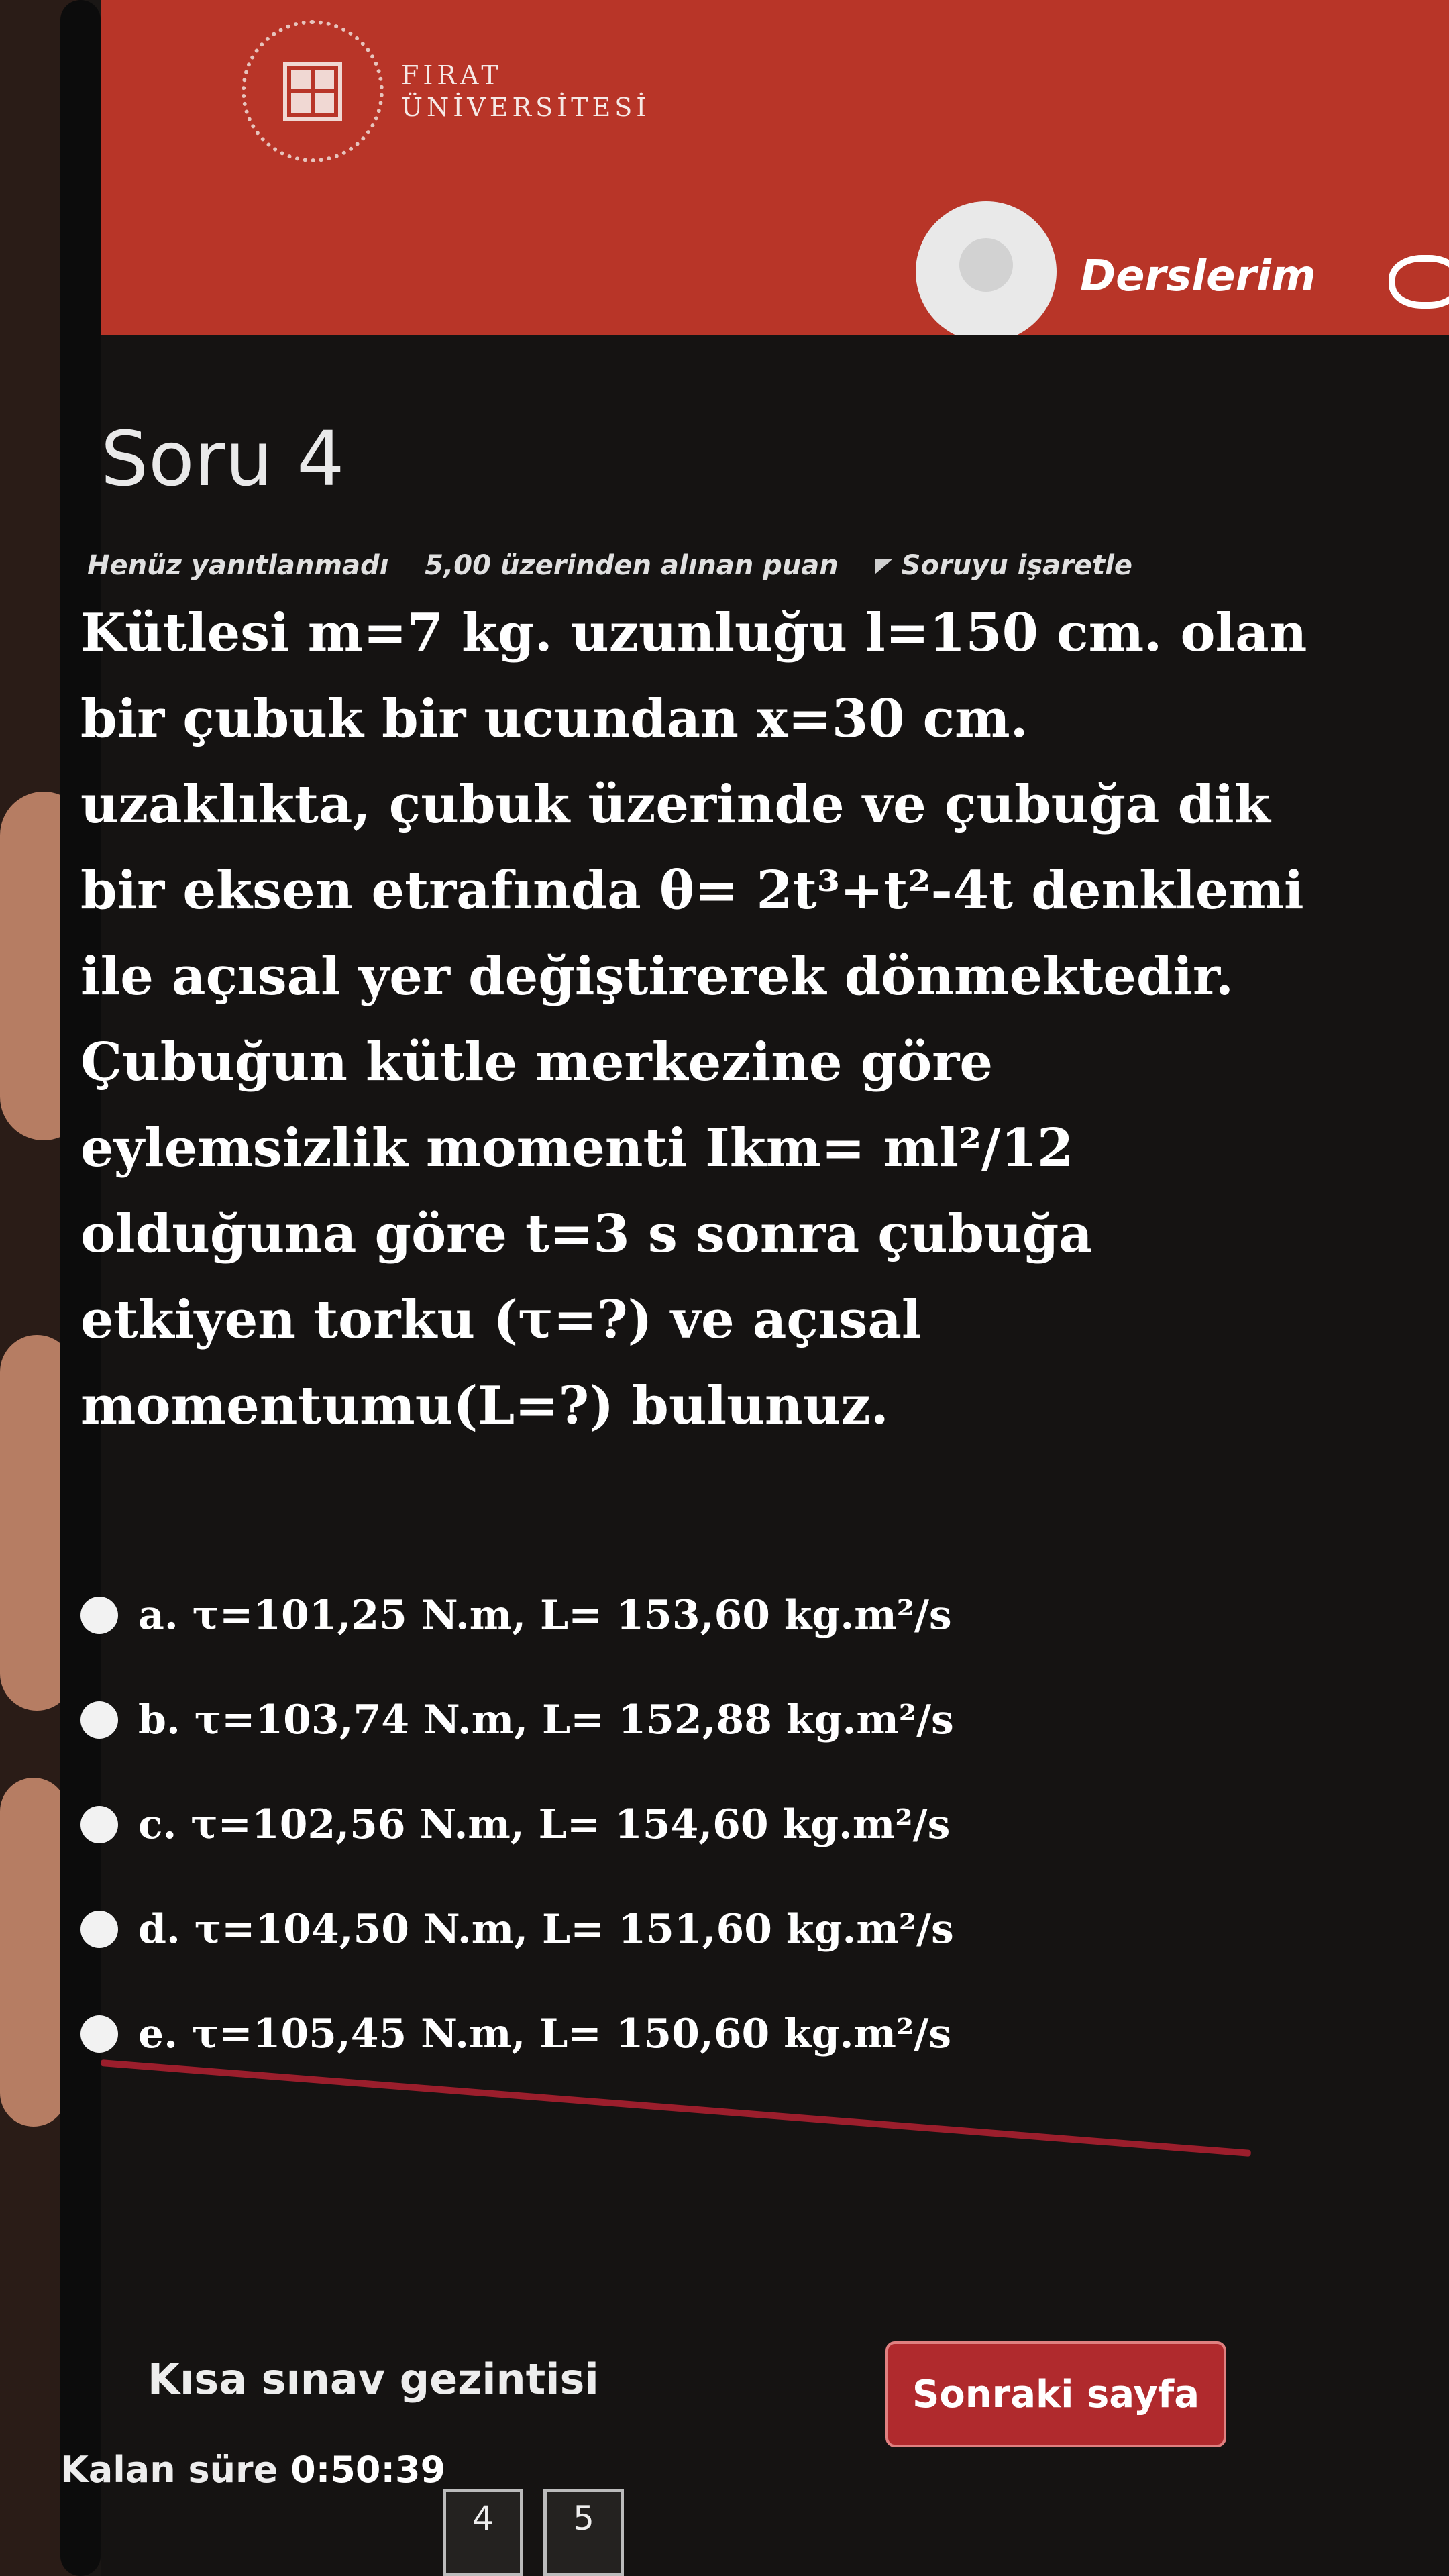 This screenshot has width=1449, height=2576. Describe the element at coordinates (533, 2532) in the screenshot. I see `quiz-page-nav: 4 5` at that location.